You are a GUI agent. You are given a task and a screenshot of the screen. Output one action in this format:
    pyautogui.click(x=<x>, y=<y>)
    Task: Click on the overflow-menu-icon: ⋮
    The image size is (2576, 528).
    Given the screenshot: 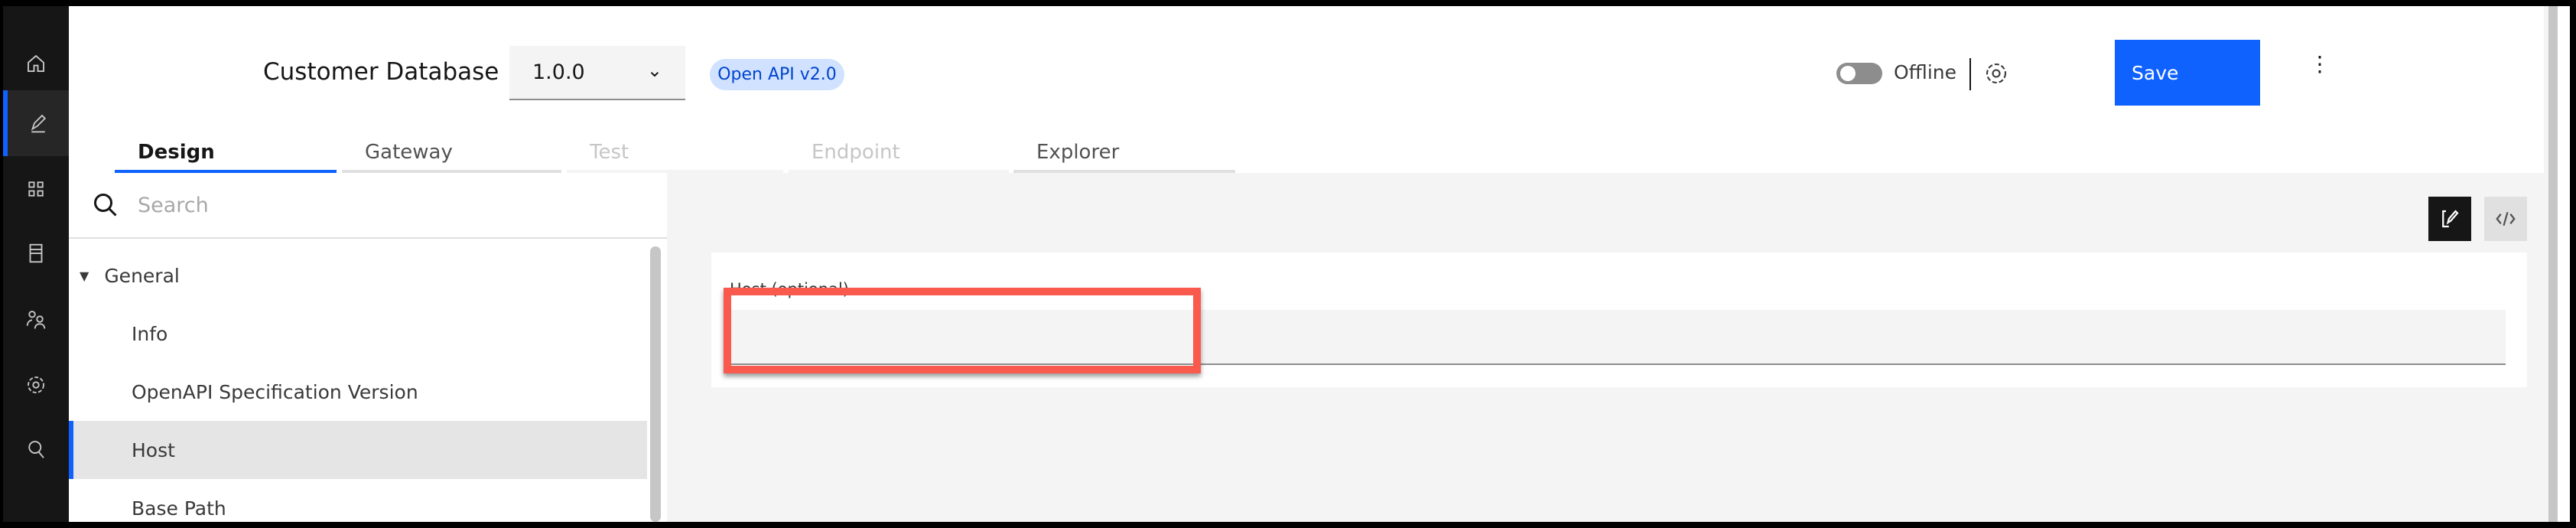 What is the action you would take?
    pyautogui.click(x=2319, y=71)
    